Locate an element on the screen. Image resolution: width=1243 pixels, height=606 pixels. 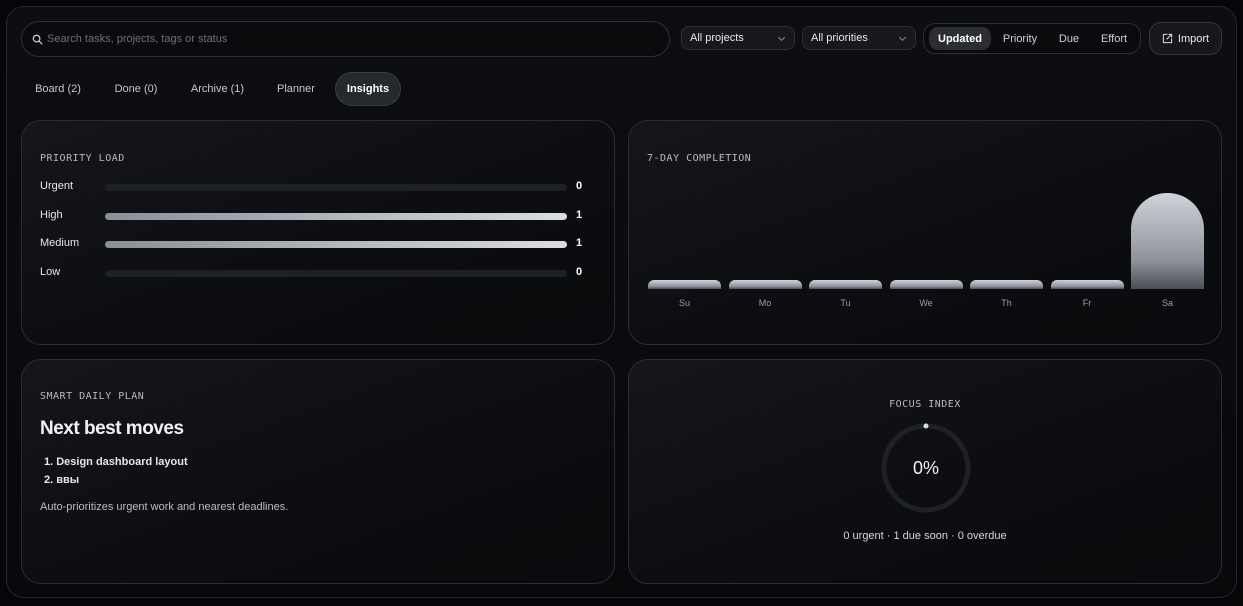
import-label: Import is located at coordinates (1193, 38).